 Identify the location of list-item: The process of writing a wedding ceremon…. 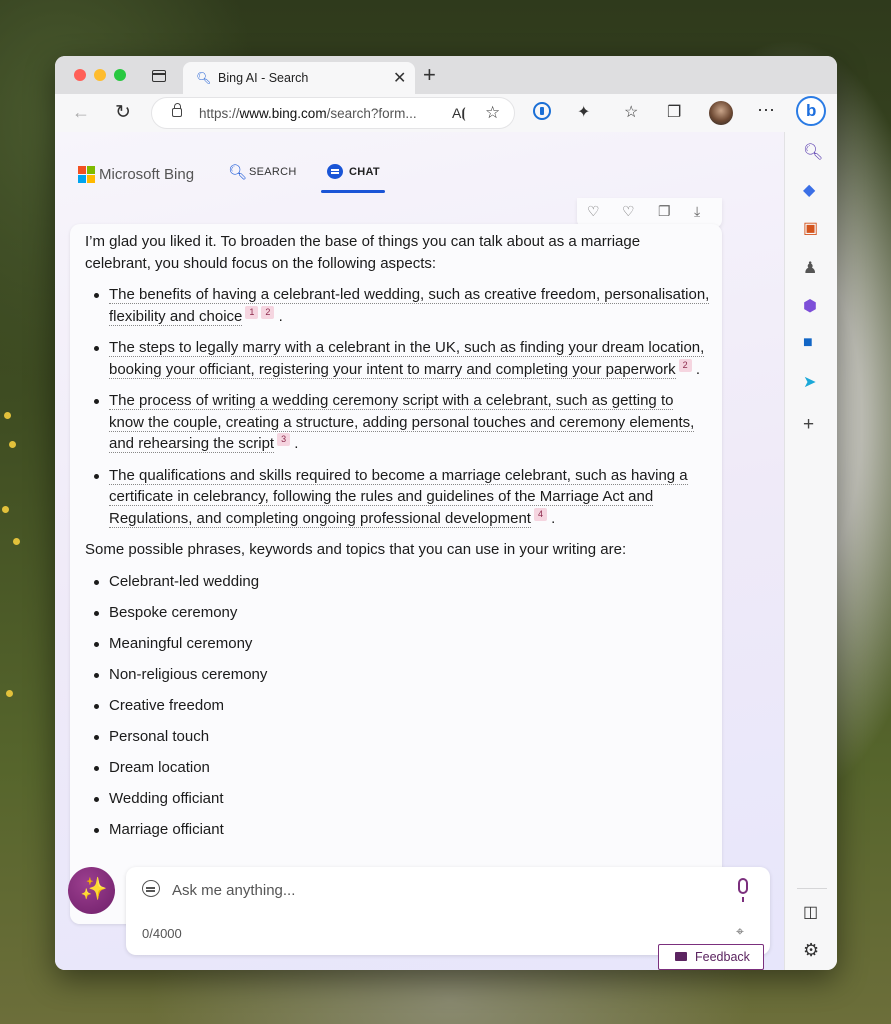
(397, 422).